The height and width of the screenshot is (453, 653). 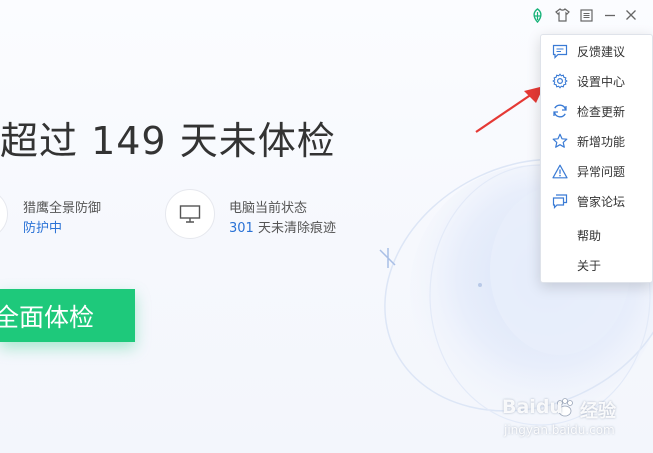 I want to click on menu-item-settings: 设置中心, so click(x=597, y=81).